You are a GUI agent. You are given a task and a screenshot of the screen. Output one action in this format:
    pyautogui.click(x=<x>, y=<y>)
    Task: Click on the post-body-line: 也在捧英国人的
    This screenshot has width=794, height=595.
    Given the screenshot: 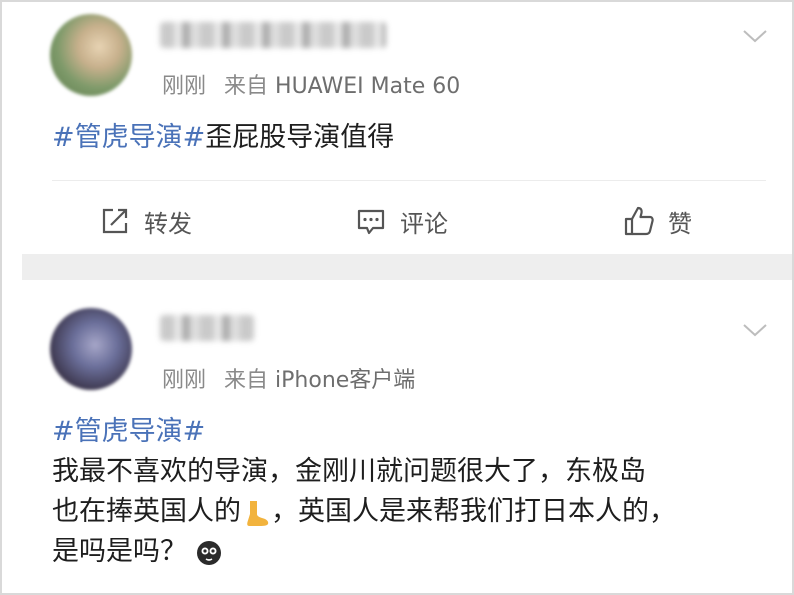 What is the action you would take?
    pyautogui.click(x=146, y=511)
    